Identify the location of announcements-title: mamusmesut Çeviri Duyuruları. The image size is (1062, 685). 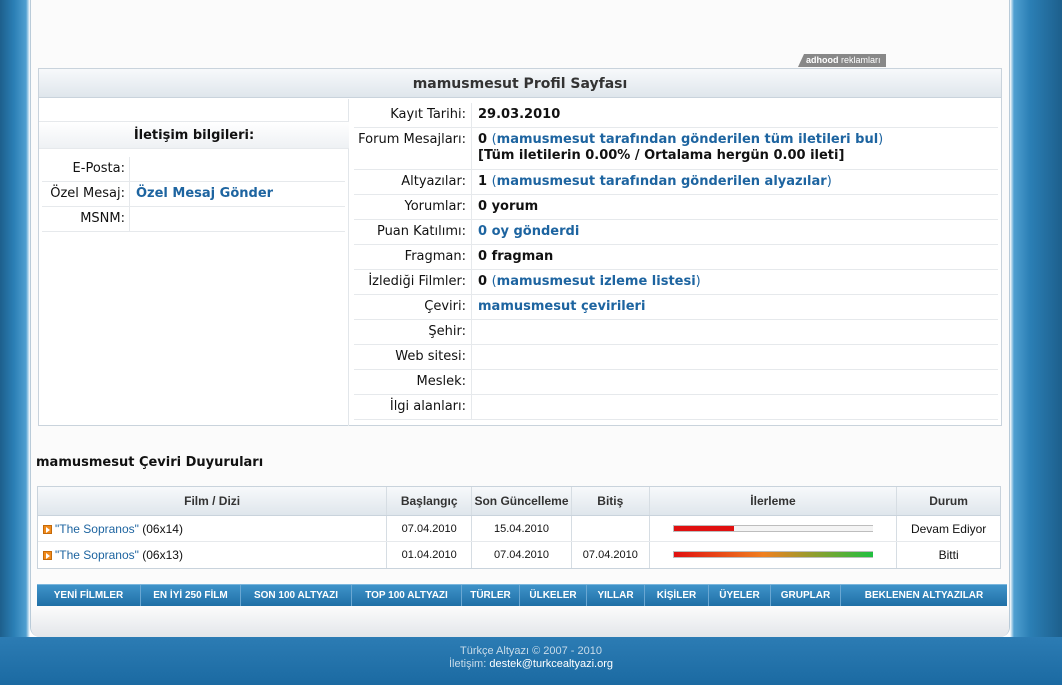
(150, 462).